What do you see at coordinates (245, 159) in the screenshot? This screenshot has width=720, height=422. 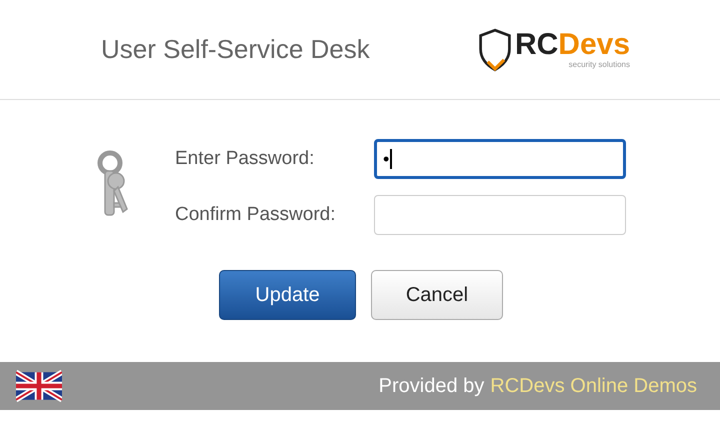 I see `field-label: Enter Password:` at bounding box center [245, 159].